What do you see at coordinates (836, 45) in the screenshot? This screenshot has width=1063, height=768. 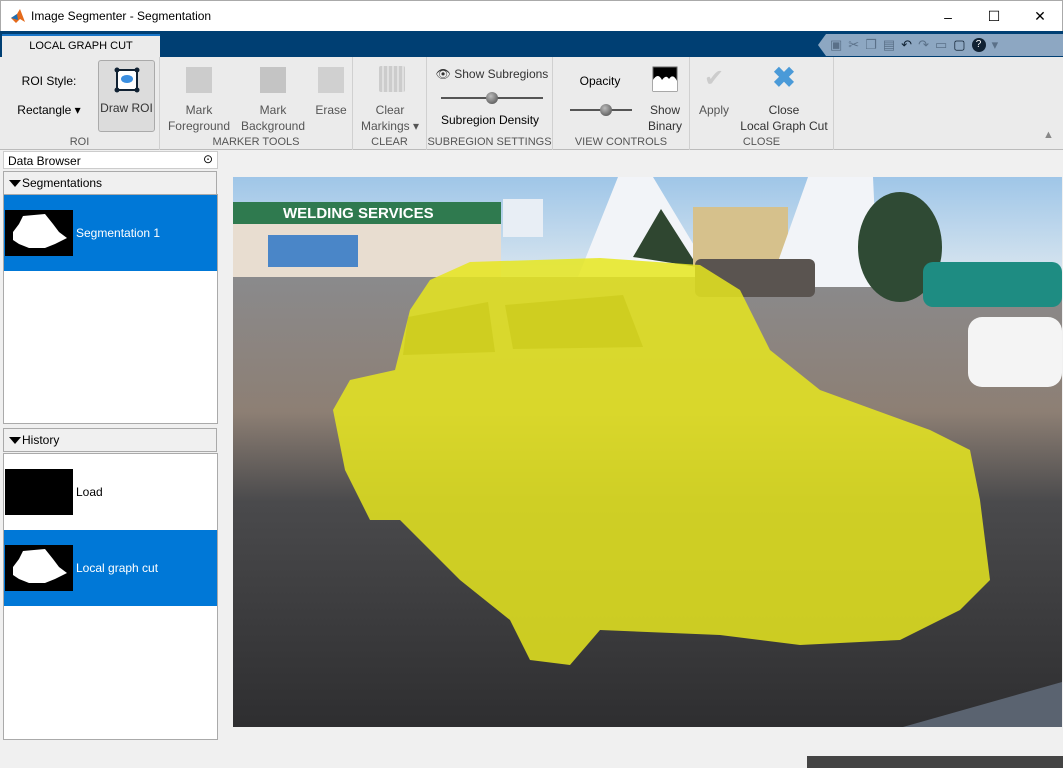 I see `save-icon: ▣` at bounding box center [836, 45].